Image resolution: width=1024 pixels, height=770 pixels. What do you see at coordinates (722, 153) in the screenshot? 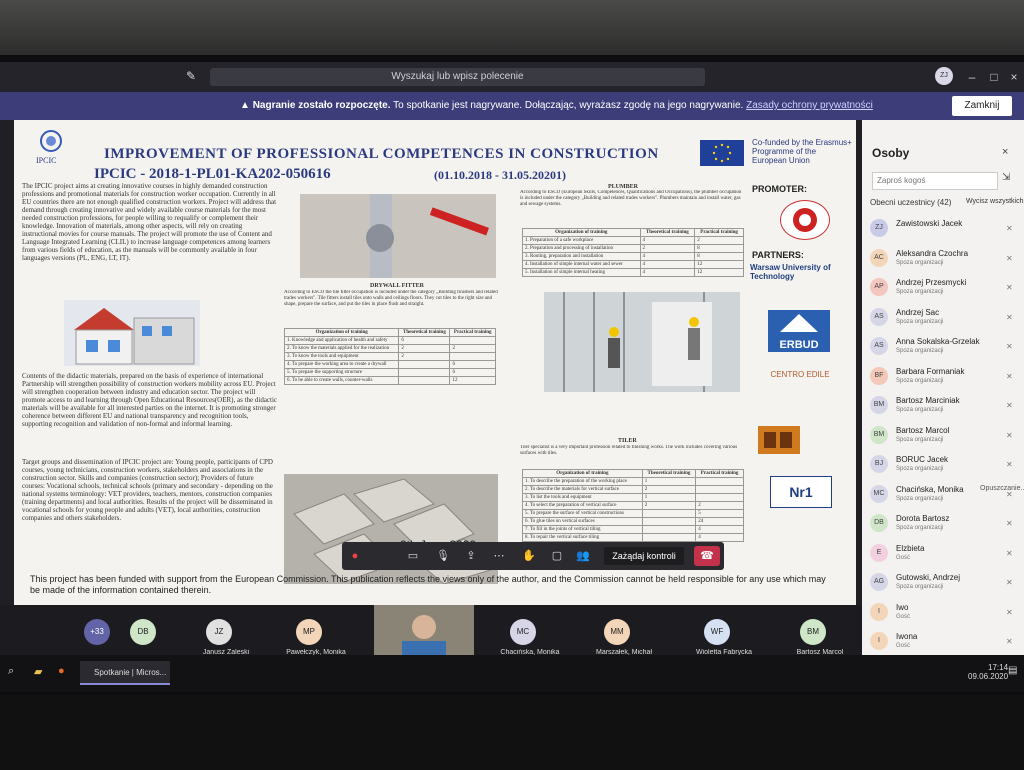
I see `eu-flag-icon` at bounding box center [722, 153].